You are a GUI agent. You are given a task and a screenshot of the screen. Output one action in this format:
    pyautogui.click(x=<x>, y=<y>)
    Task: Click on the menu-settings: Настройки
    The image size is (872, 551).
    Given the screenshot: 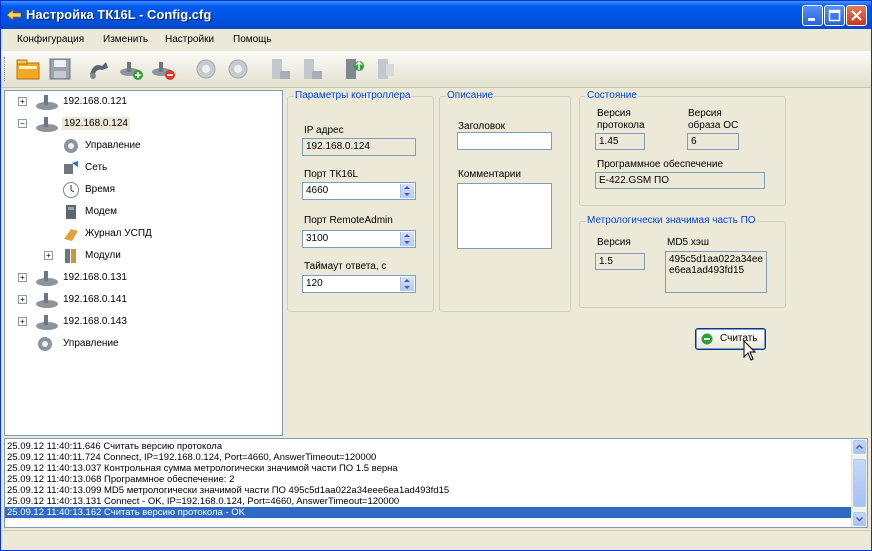 What is the action you would take?
    pyautogui.click(x=189, y=39)
    